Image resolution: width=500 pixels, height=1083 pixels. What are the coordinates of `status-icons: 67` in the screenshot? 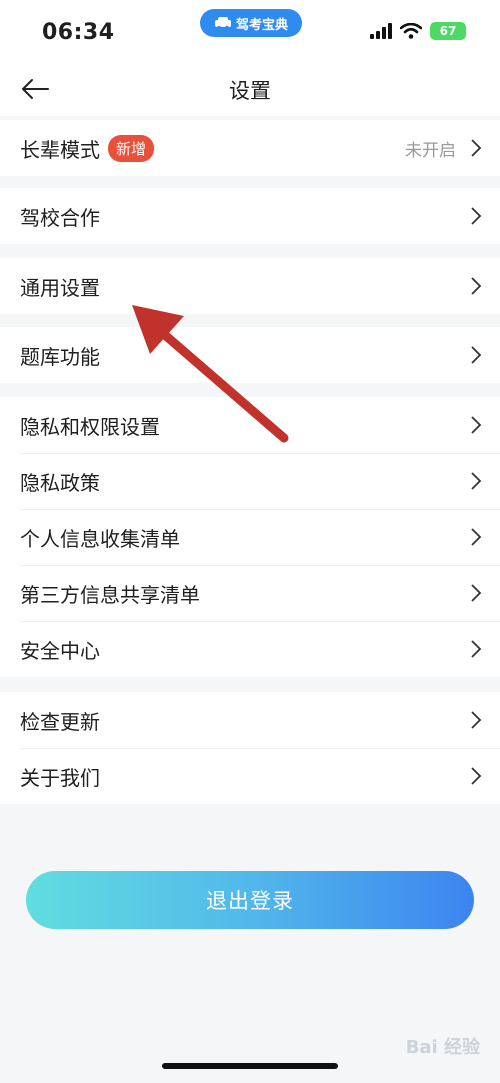 It's located at (418, 31).